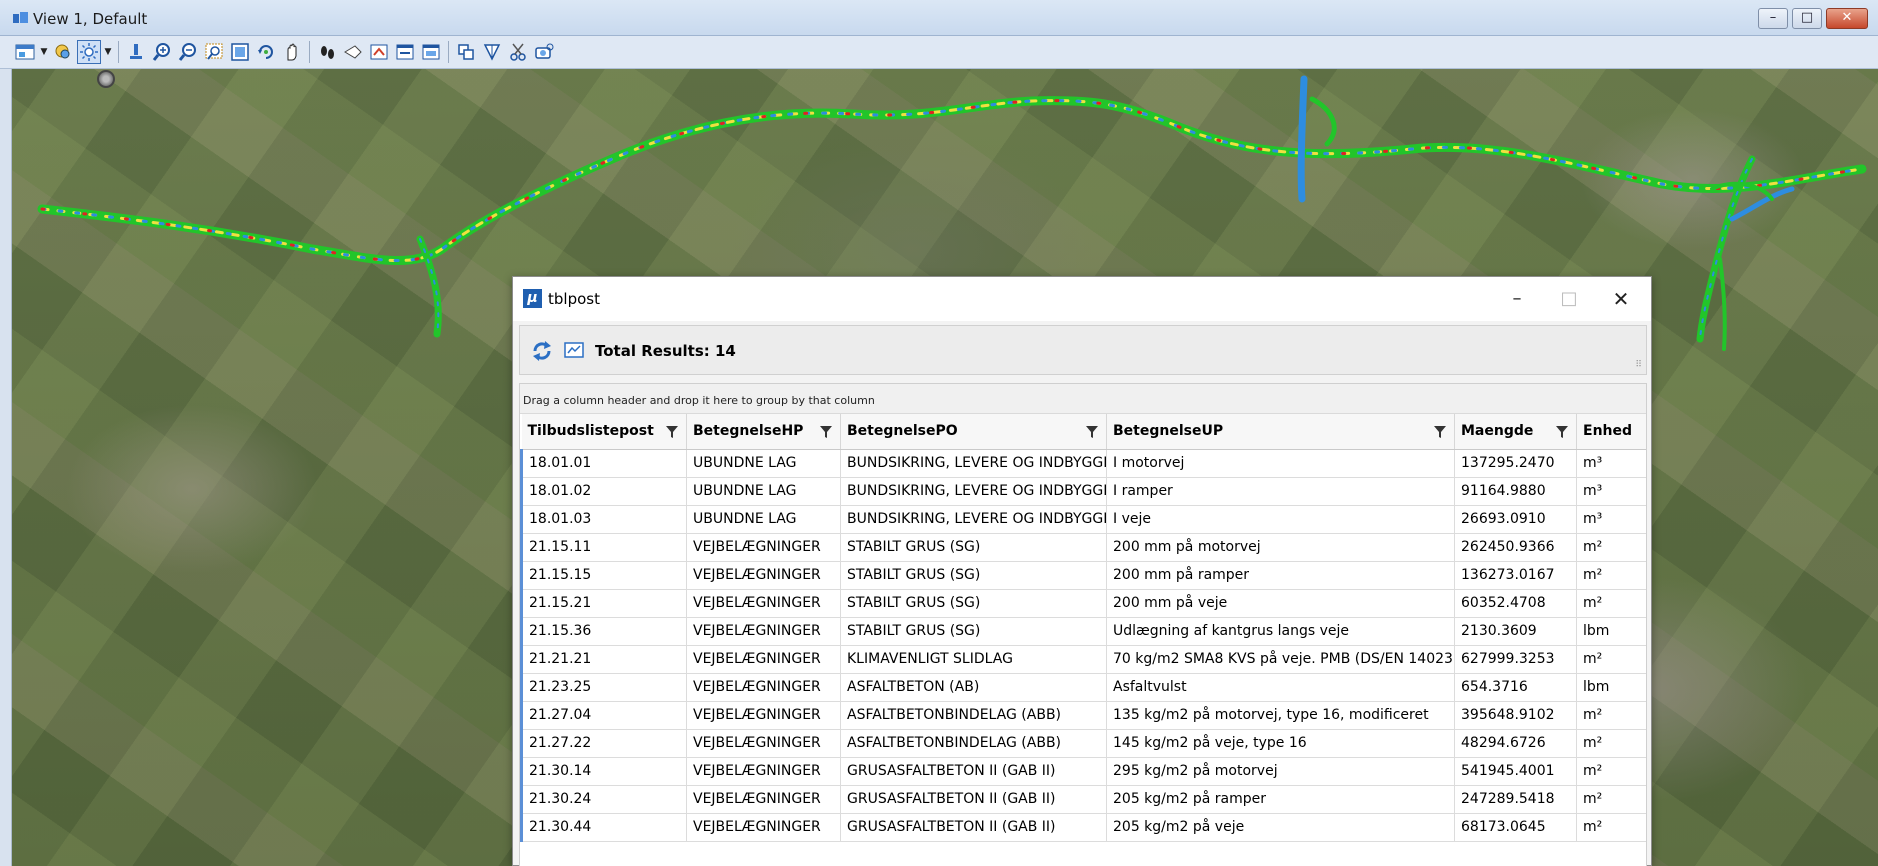 This screenshot has height=866, width=1878. What do you see at coordinates (603, 603) in the screenshot?
I see `table-cell: 21.15.21` at bounding box center [603, 603].